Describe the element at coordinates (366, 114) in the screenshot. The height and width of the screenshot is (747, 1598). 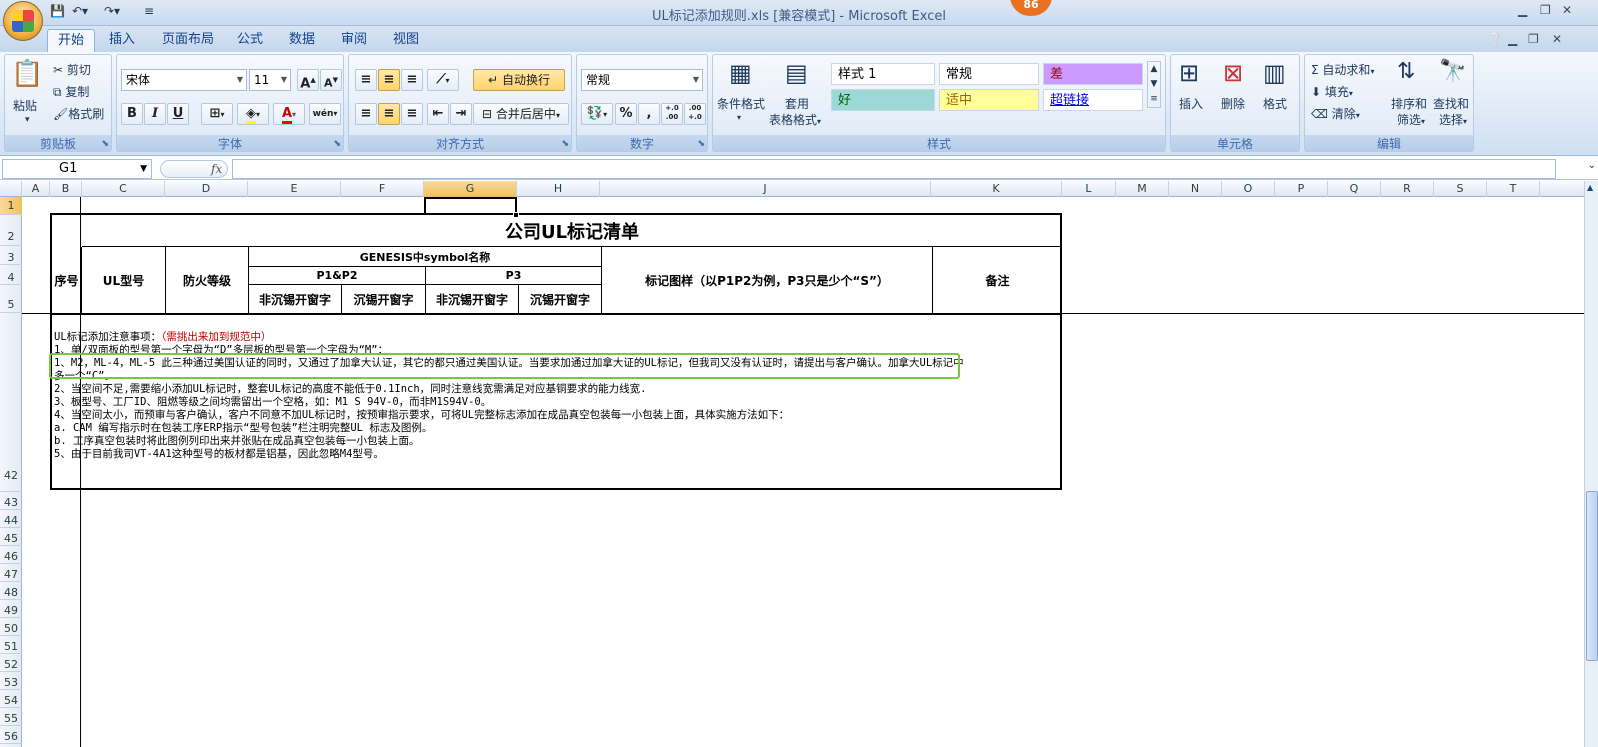
I see `align-left-icon: ≡` at that location.